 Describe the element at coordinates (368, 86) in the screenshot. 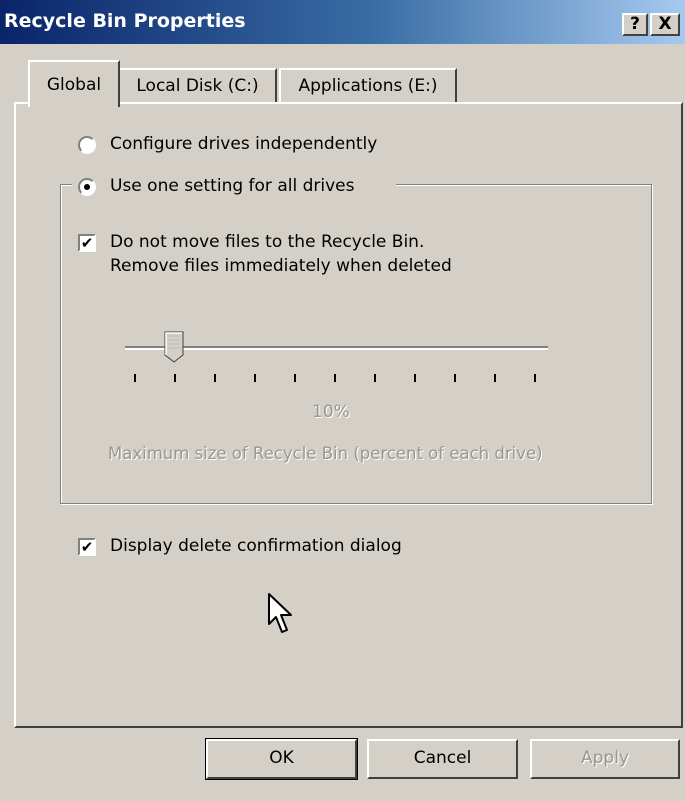

I see `tab-applications: Applications (E:)` at that location.